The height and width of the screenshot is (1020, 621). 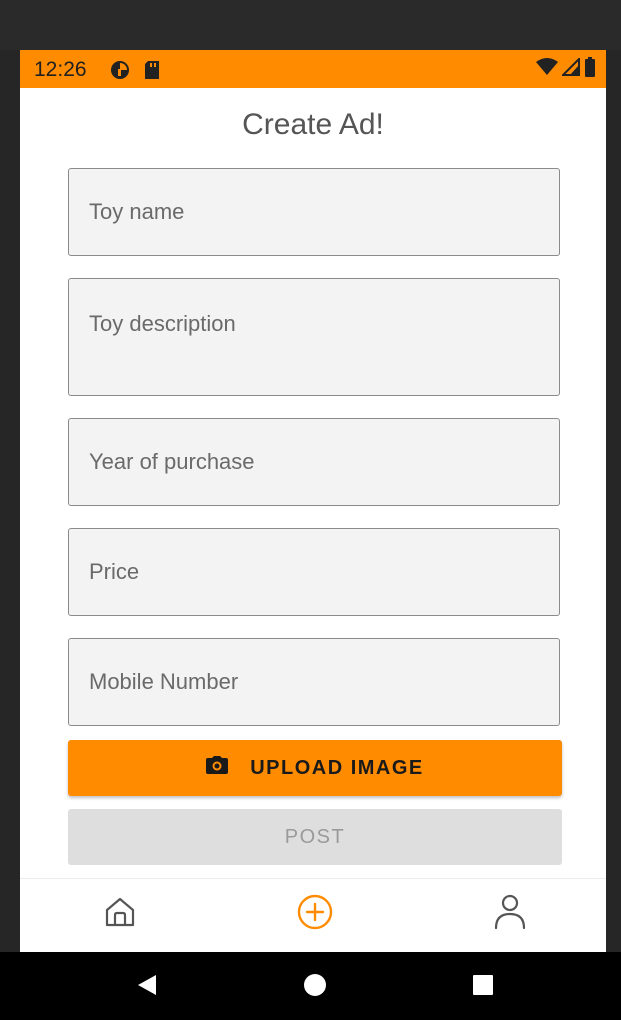 I want to click on system-recents-button, so click(x=483, y=987).